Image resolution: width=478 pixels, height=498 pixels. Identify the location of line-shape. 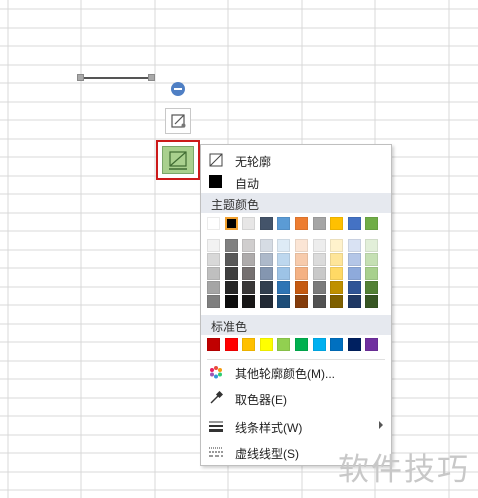
(116, 78).